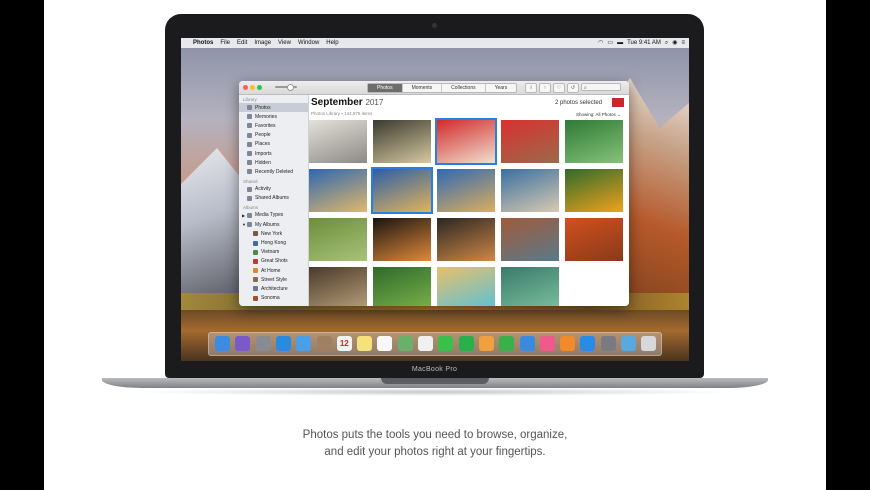 The height and width of the screenshot is (490, 870). I want to click on photo-thumbnail-boat-coast, so click(530, 190).